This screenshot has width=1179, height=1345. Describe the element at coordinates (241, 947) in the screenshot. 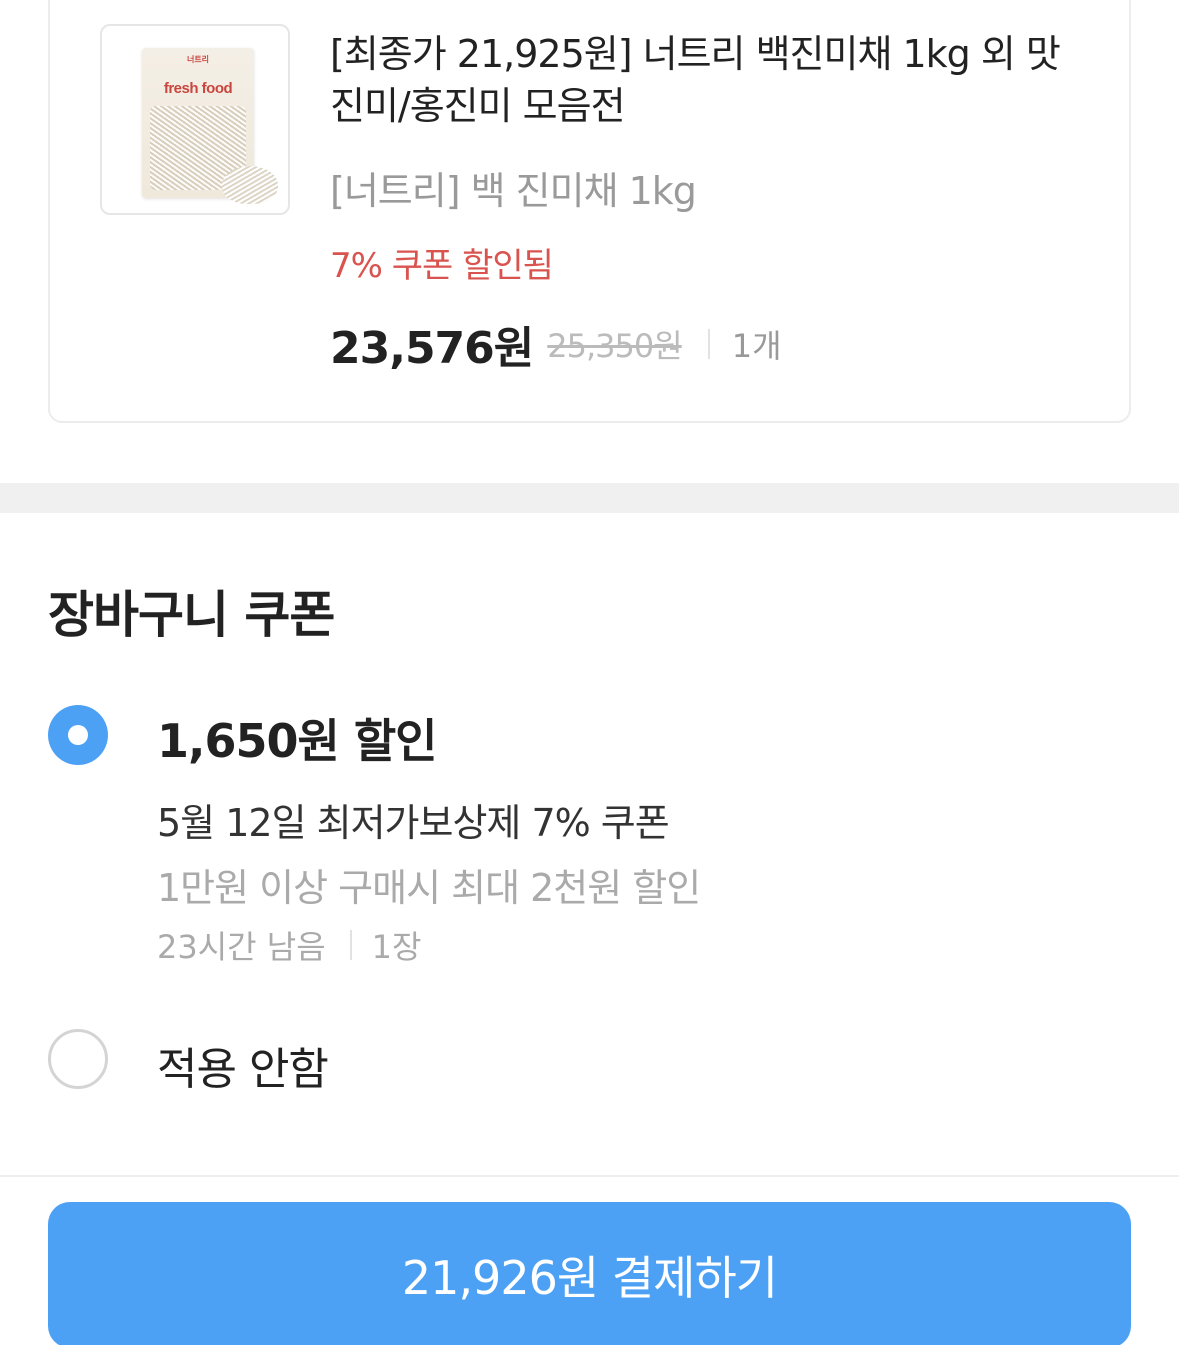

I see `coupon-remaining-time: 23시간 남음` at that location.